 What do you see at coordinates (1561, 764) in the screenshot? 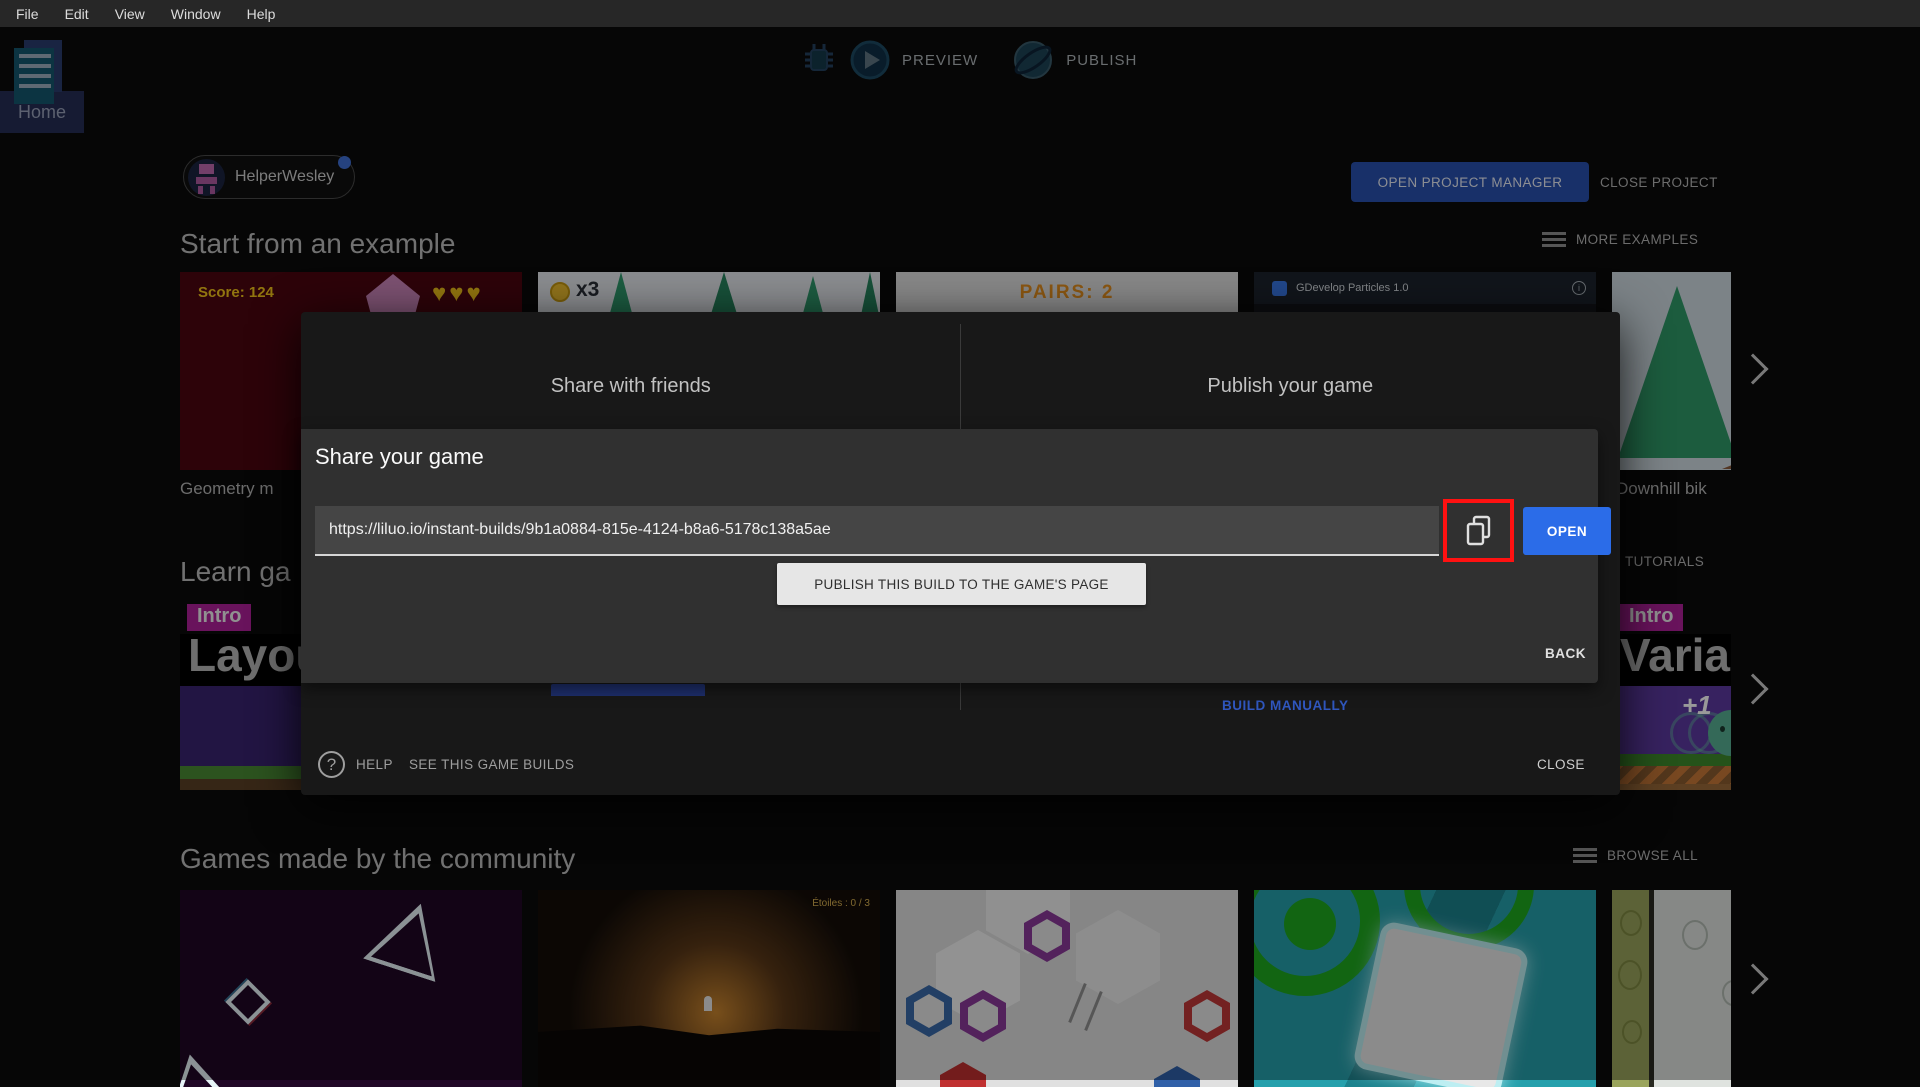
I see `close-dialog-button: CLOSE` at bounding box center [1561, 764].